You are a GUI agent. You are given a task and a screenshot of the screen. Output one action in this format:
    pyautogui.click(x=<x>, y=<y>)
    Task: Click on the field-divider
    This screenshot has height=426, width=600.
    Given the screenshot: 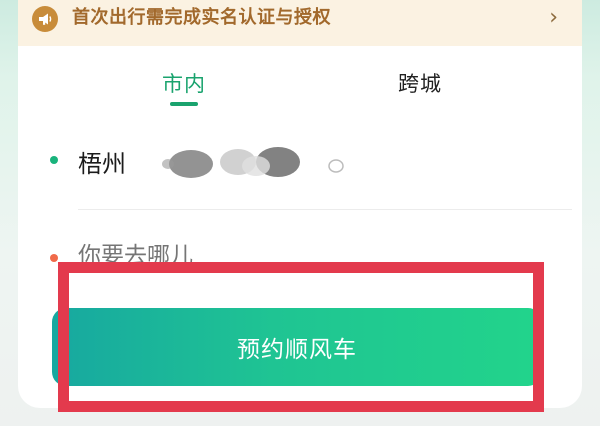 What is the action you would take?
    pyautogui.click(x=325, y=209)
    